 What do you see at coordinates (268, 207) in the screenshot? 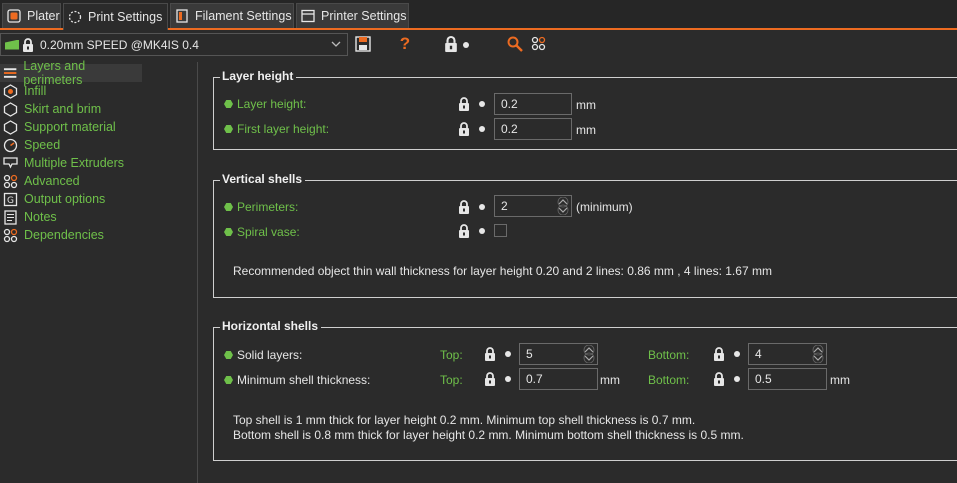
I see `perimeters-label-text: Perimeters:` at bounding box center [268, 207].